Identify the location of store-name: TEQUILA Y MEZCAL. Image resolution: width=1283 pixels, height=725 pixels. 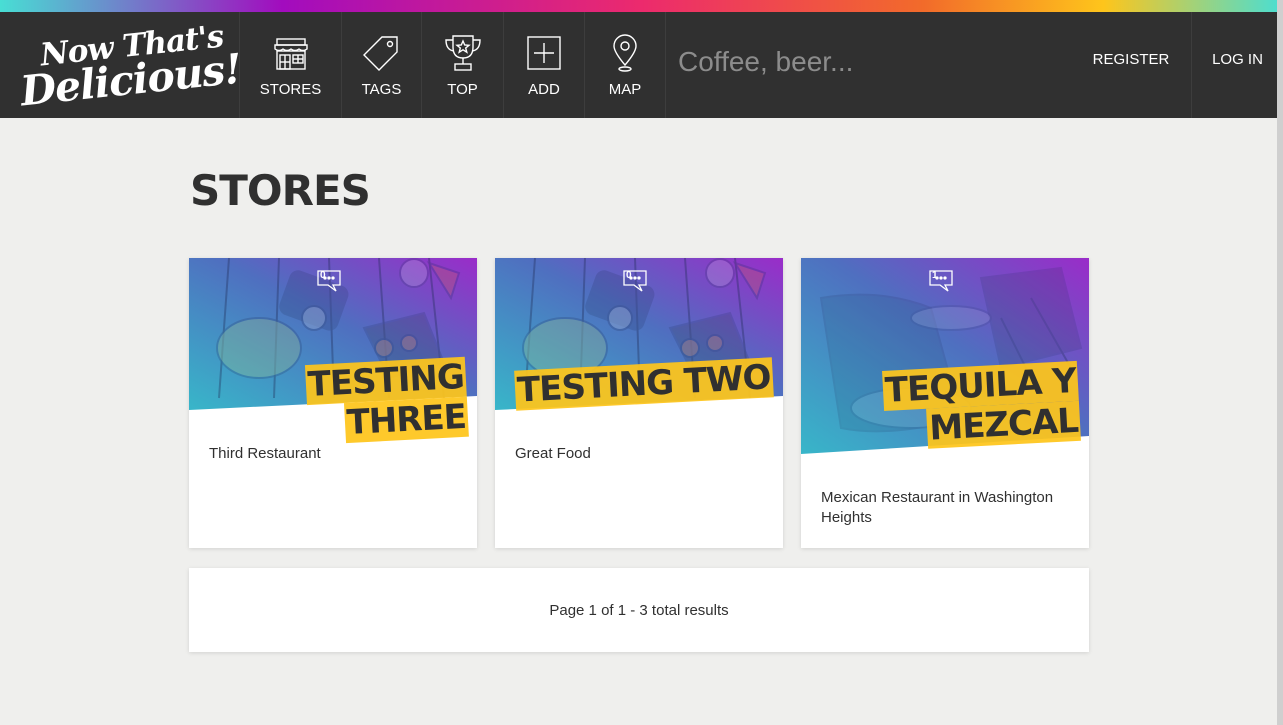
(979, 405).